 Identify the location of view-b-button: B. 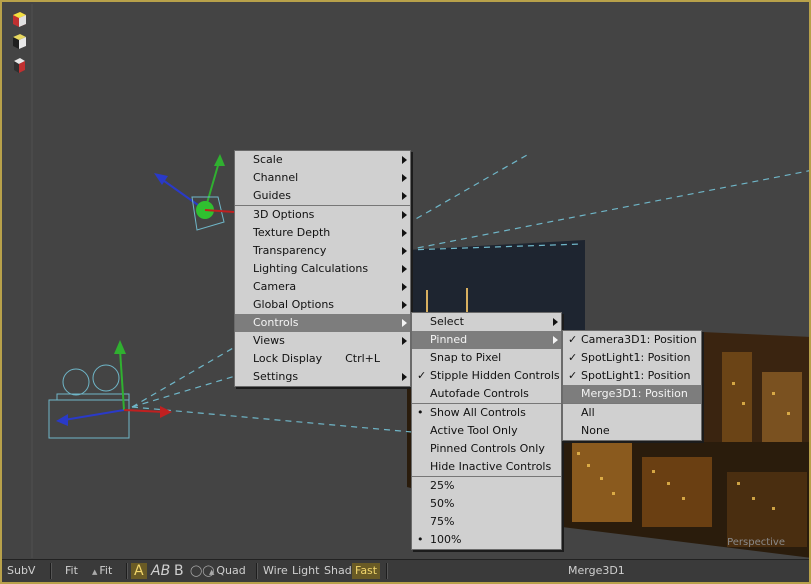
(179, 571).